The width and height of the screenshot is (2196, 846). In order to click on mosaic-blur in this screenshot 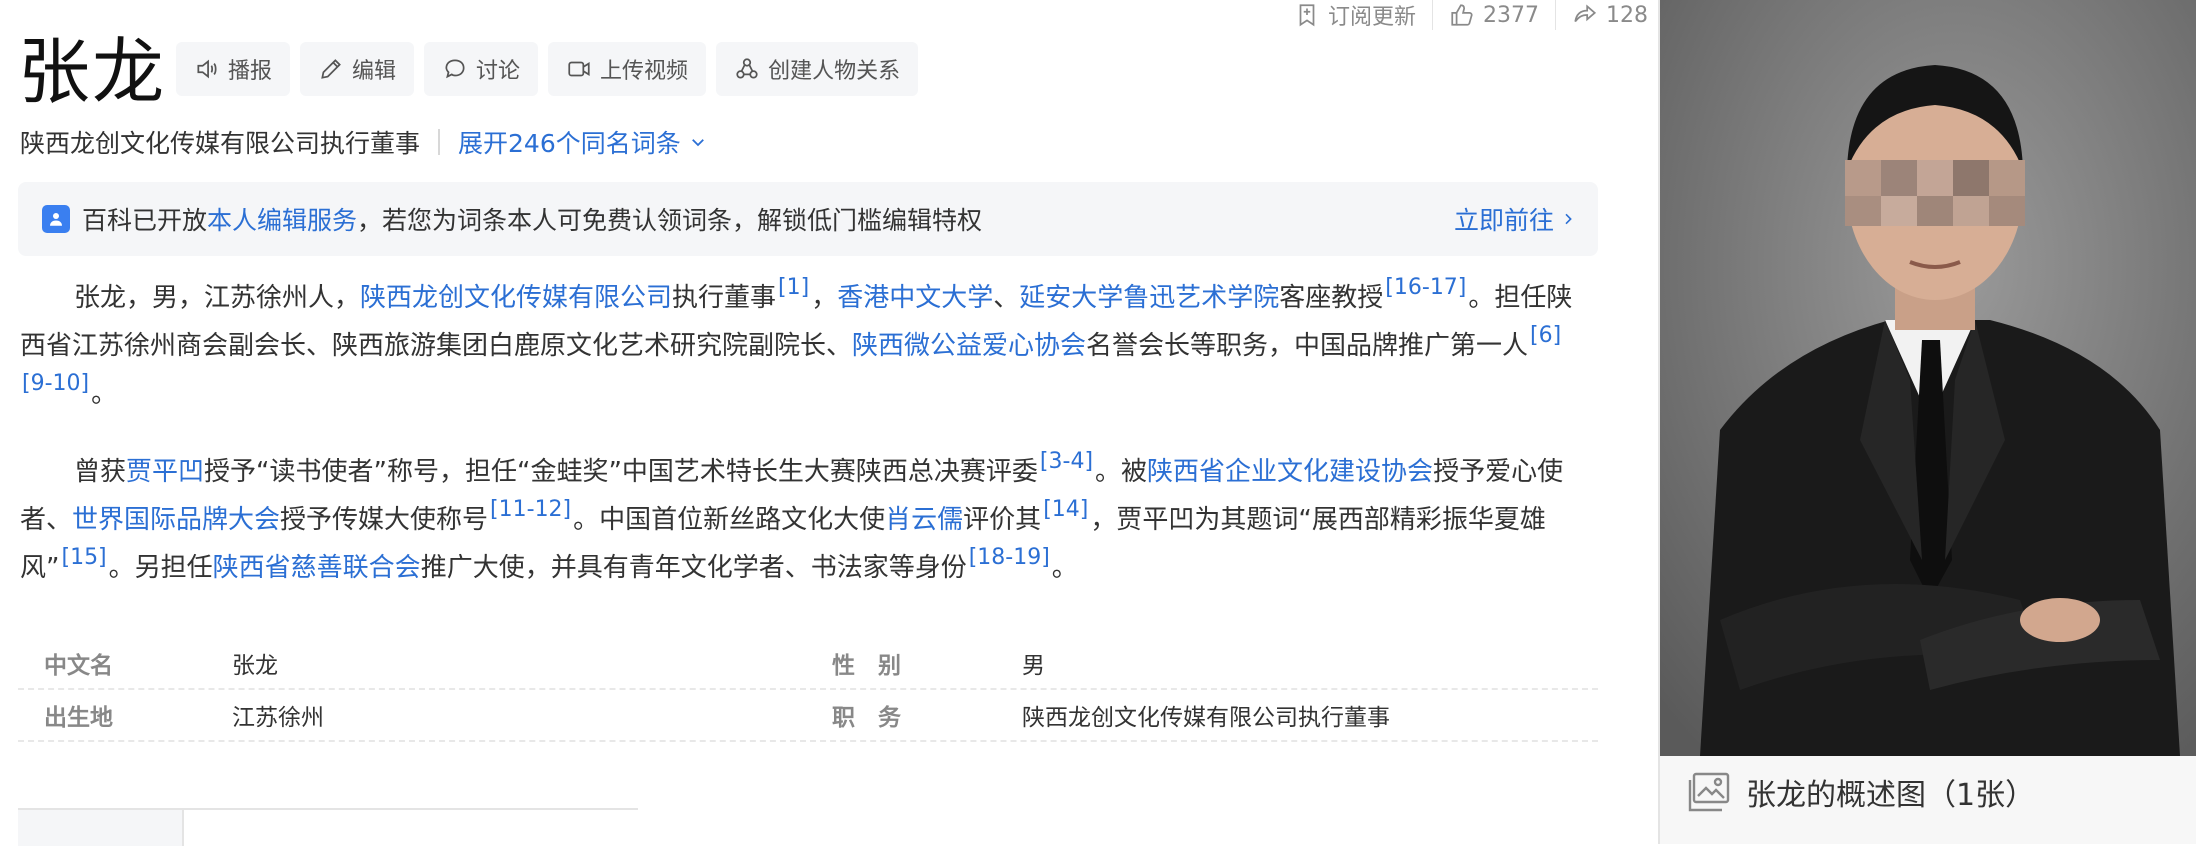, I will do `click(1935, 193)`.